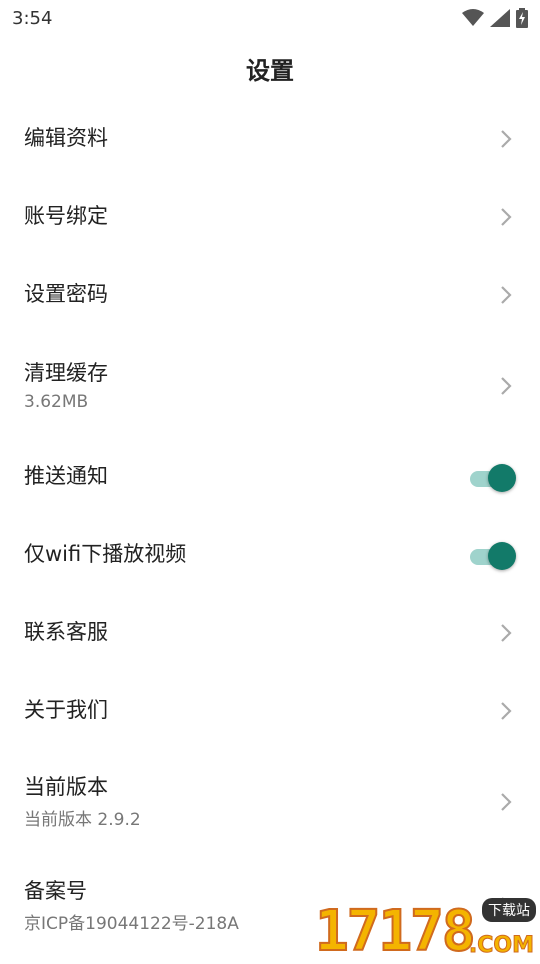 The height and width of the screenshot is (964, 540). I want to click on battery-charging-icon, so click(522, 18).